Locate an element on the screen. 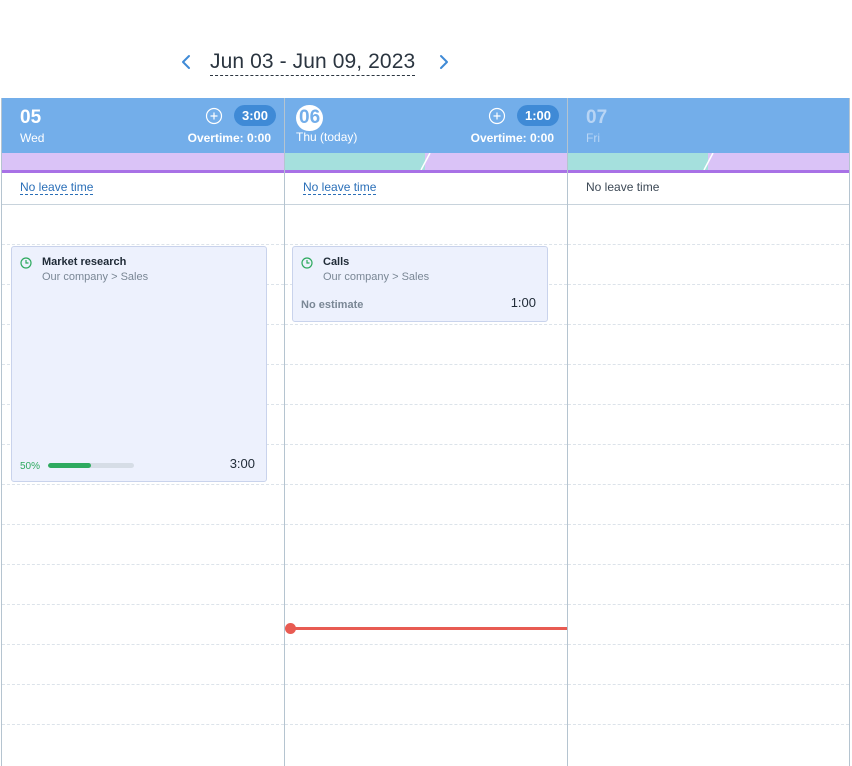  day-name: Wed is located at coordinates (32, 138).